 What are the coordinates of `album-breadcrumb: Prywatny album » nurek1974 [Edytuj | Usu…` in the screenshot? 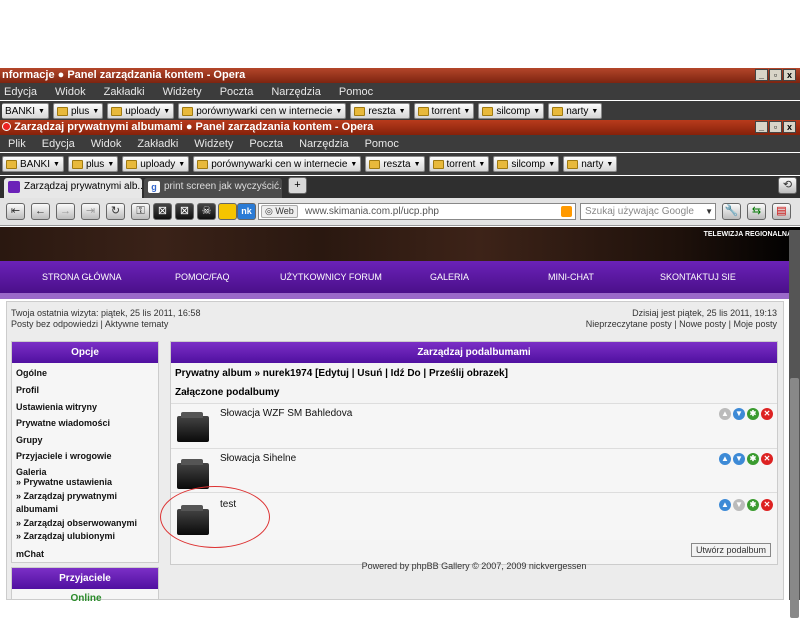 It's located at (341, 373).